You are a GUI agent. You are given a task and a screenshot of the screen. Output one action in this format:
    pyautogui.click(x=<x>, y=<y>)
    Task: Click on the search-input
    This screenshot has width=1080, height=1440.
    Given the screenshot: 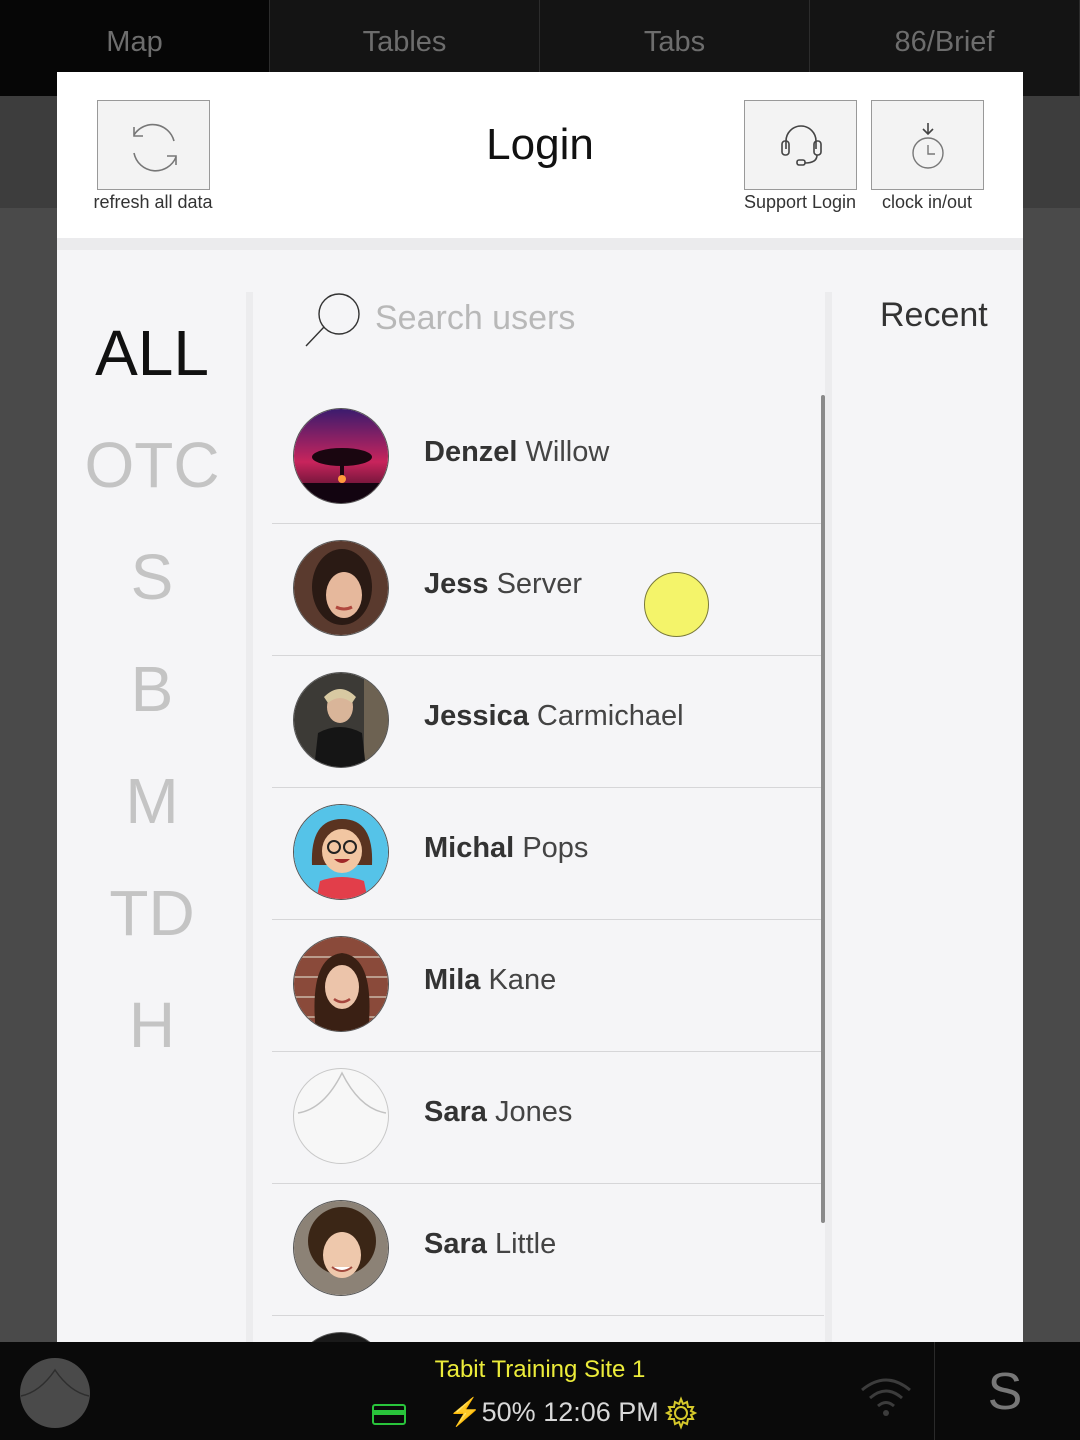 What is the action you would take?
    pyautogui.click(x=585, y=318)
    